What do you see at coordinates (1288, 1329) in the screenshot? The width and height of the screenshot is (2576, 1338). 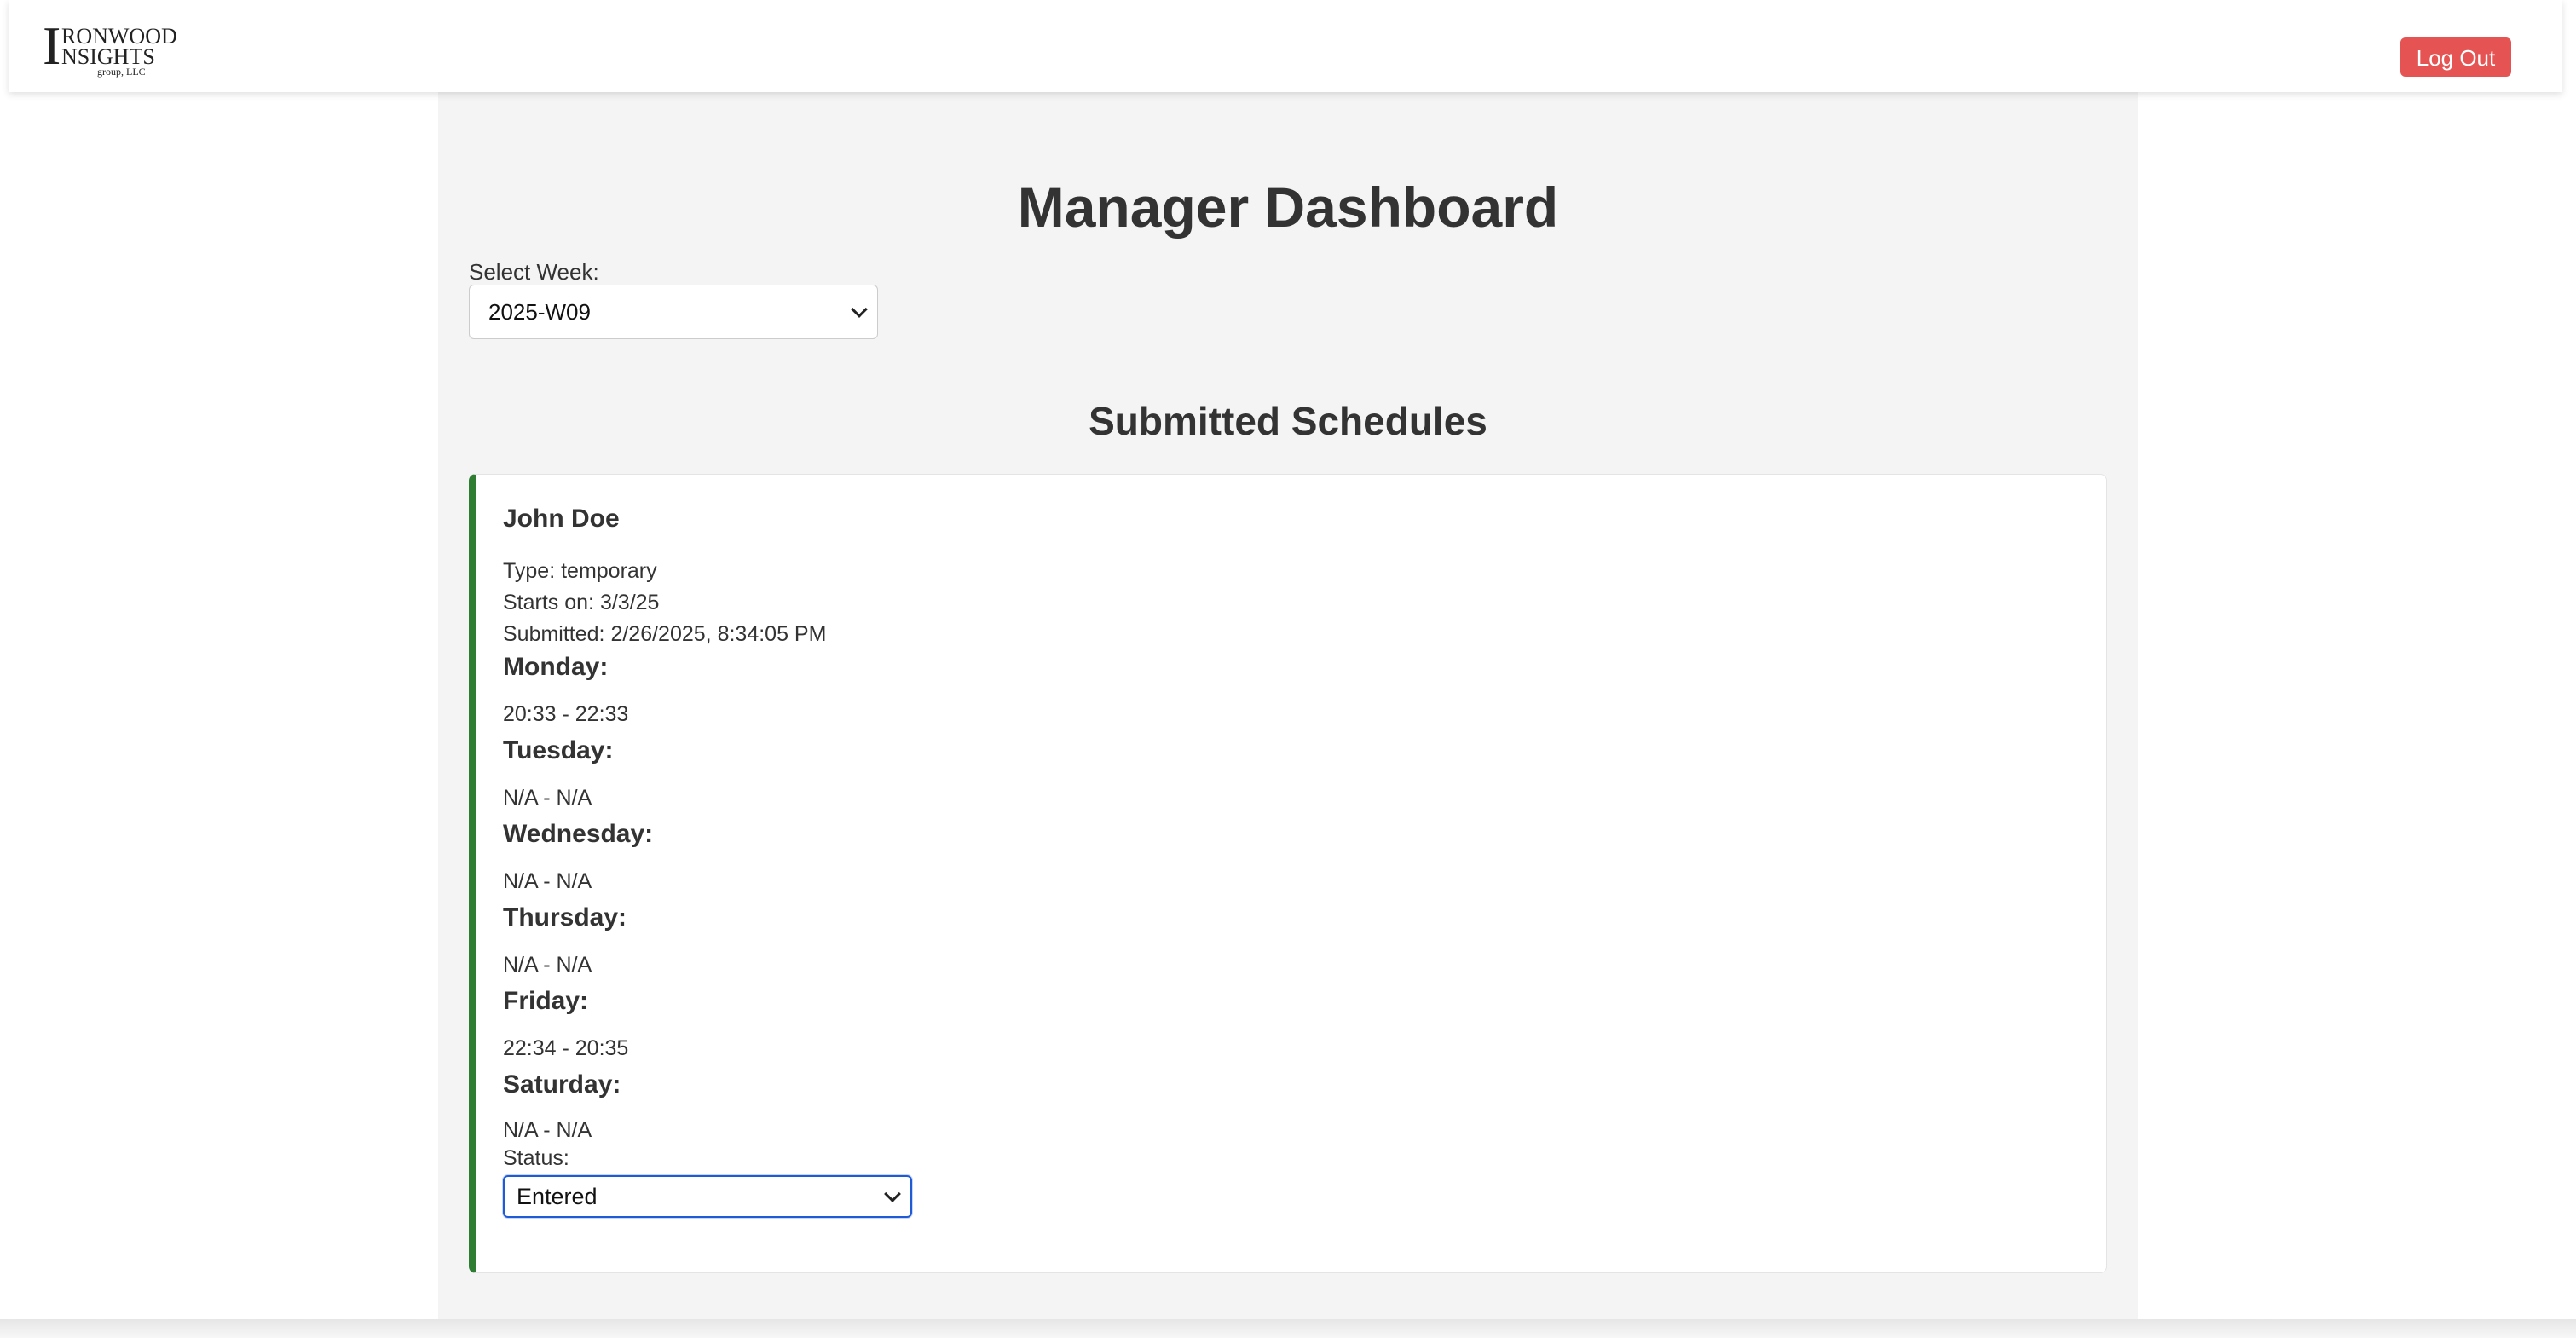 I see `page-bottom-edge` at bounding box center [1288, 1329].